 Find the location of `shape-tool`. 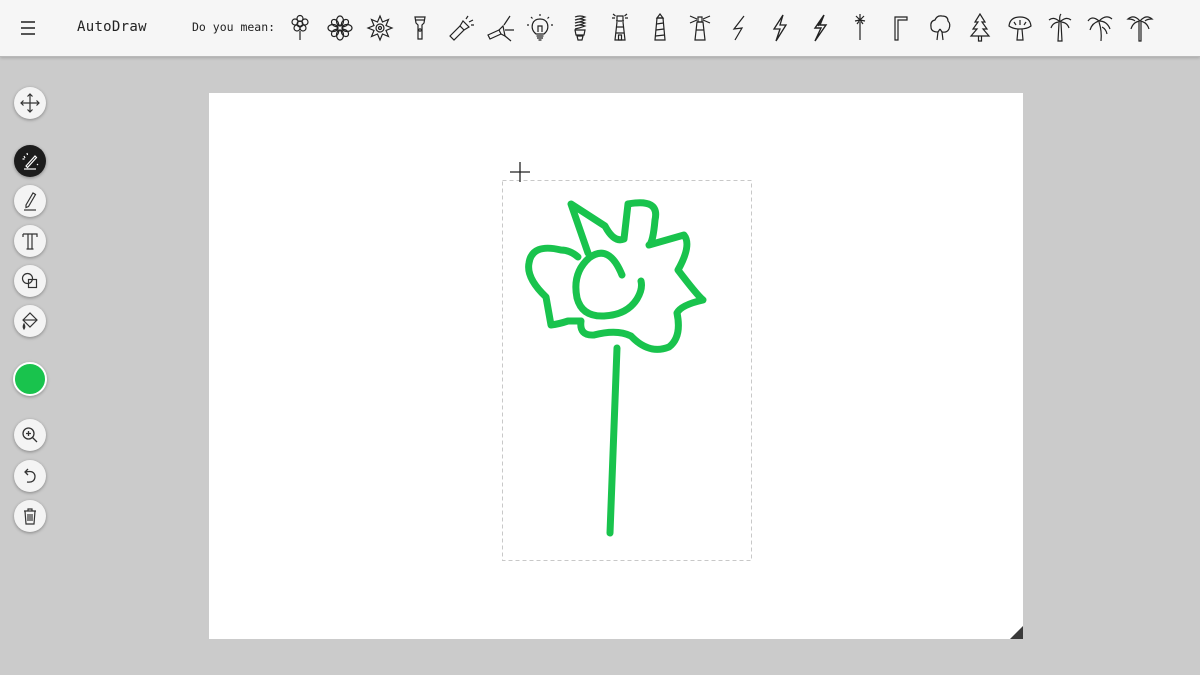

shape-tool is located at coordinates (30, 281).